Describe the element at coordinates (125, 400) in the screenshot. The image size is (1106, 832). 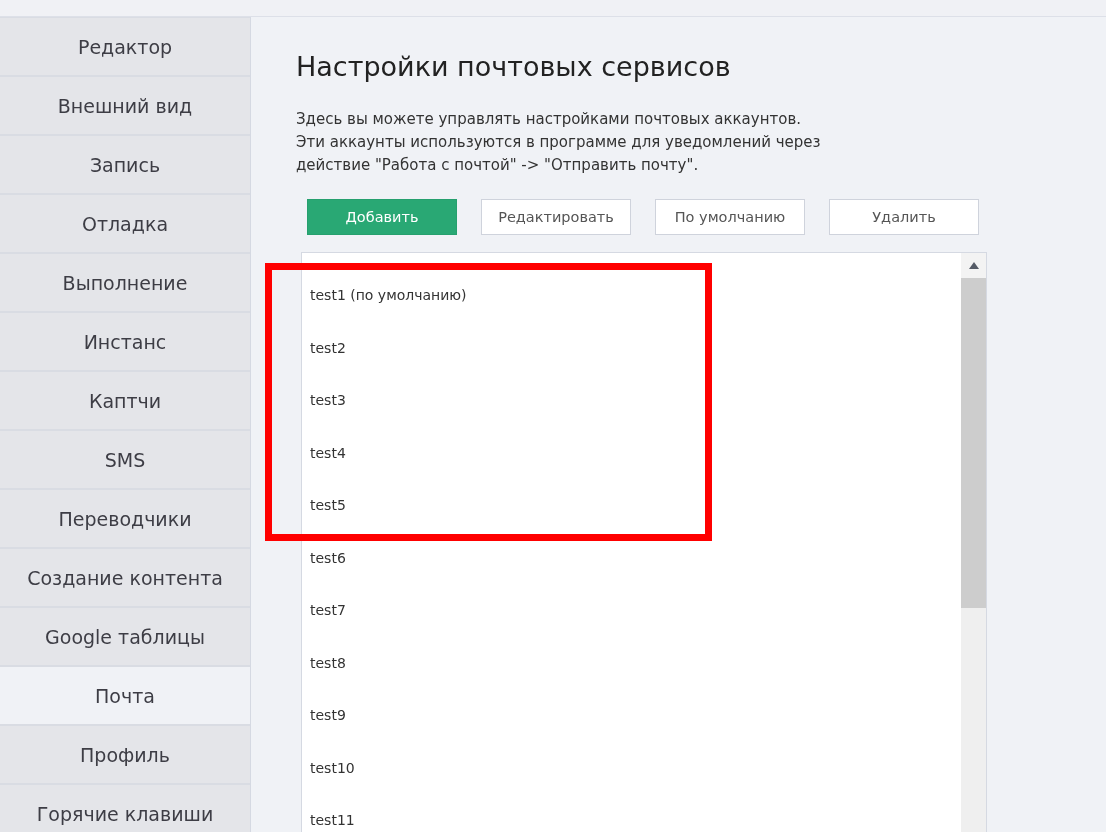
I see `sidebar-tab: Каптчи` at that location.